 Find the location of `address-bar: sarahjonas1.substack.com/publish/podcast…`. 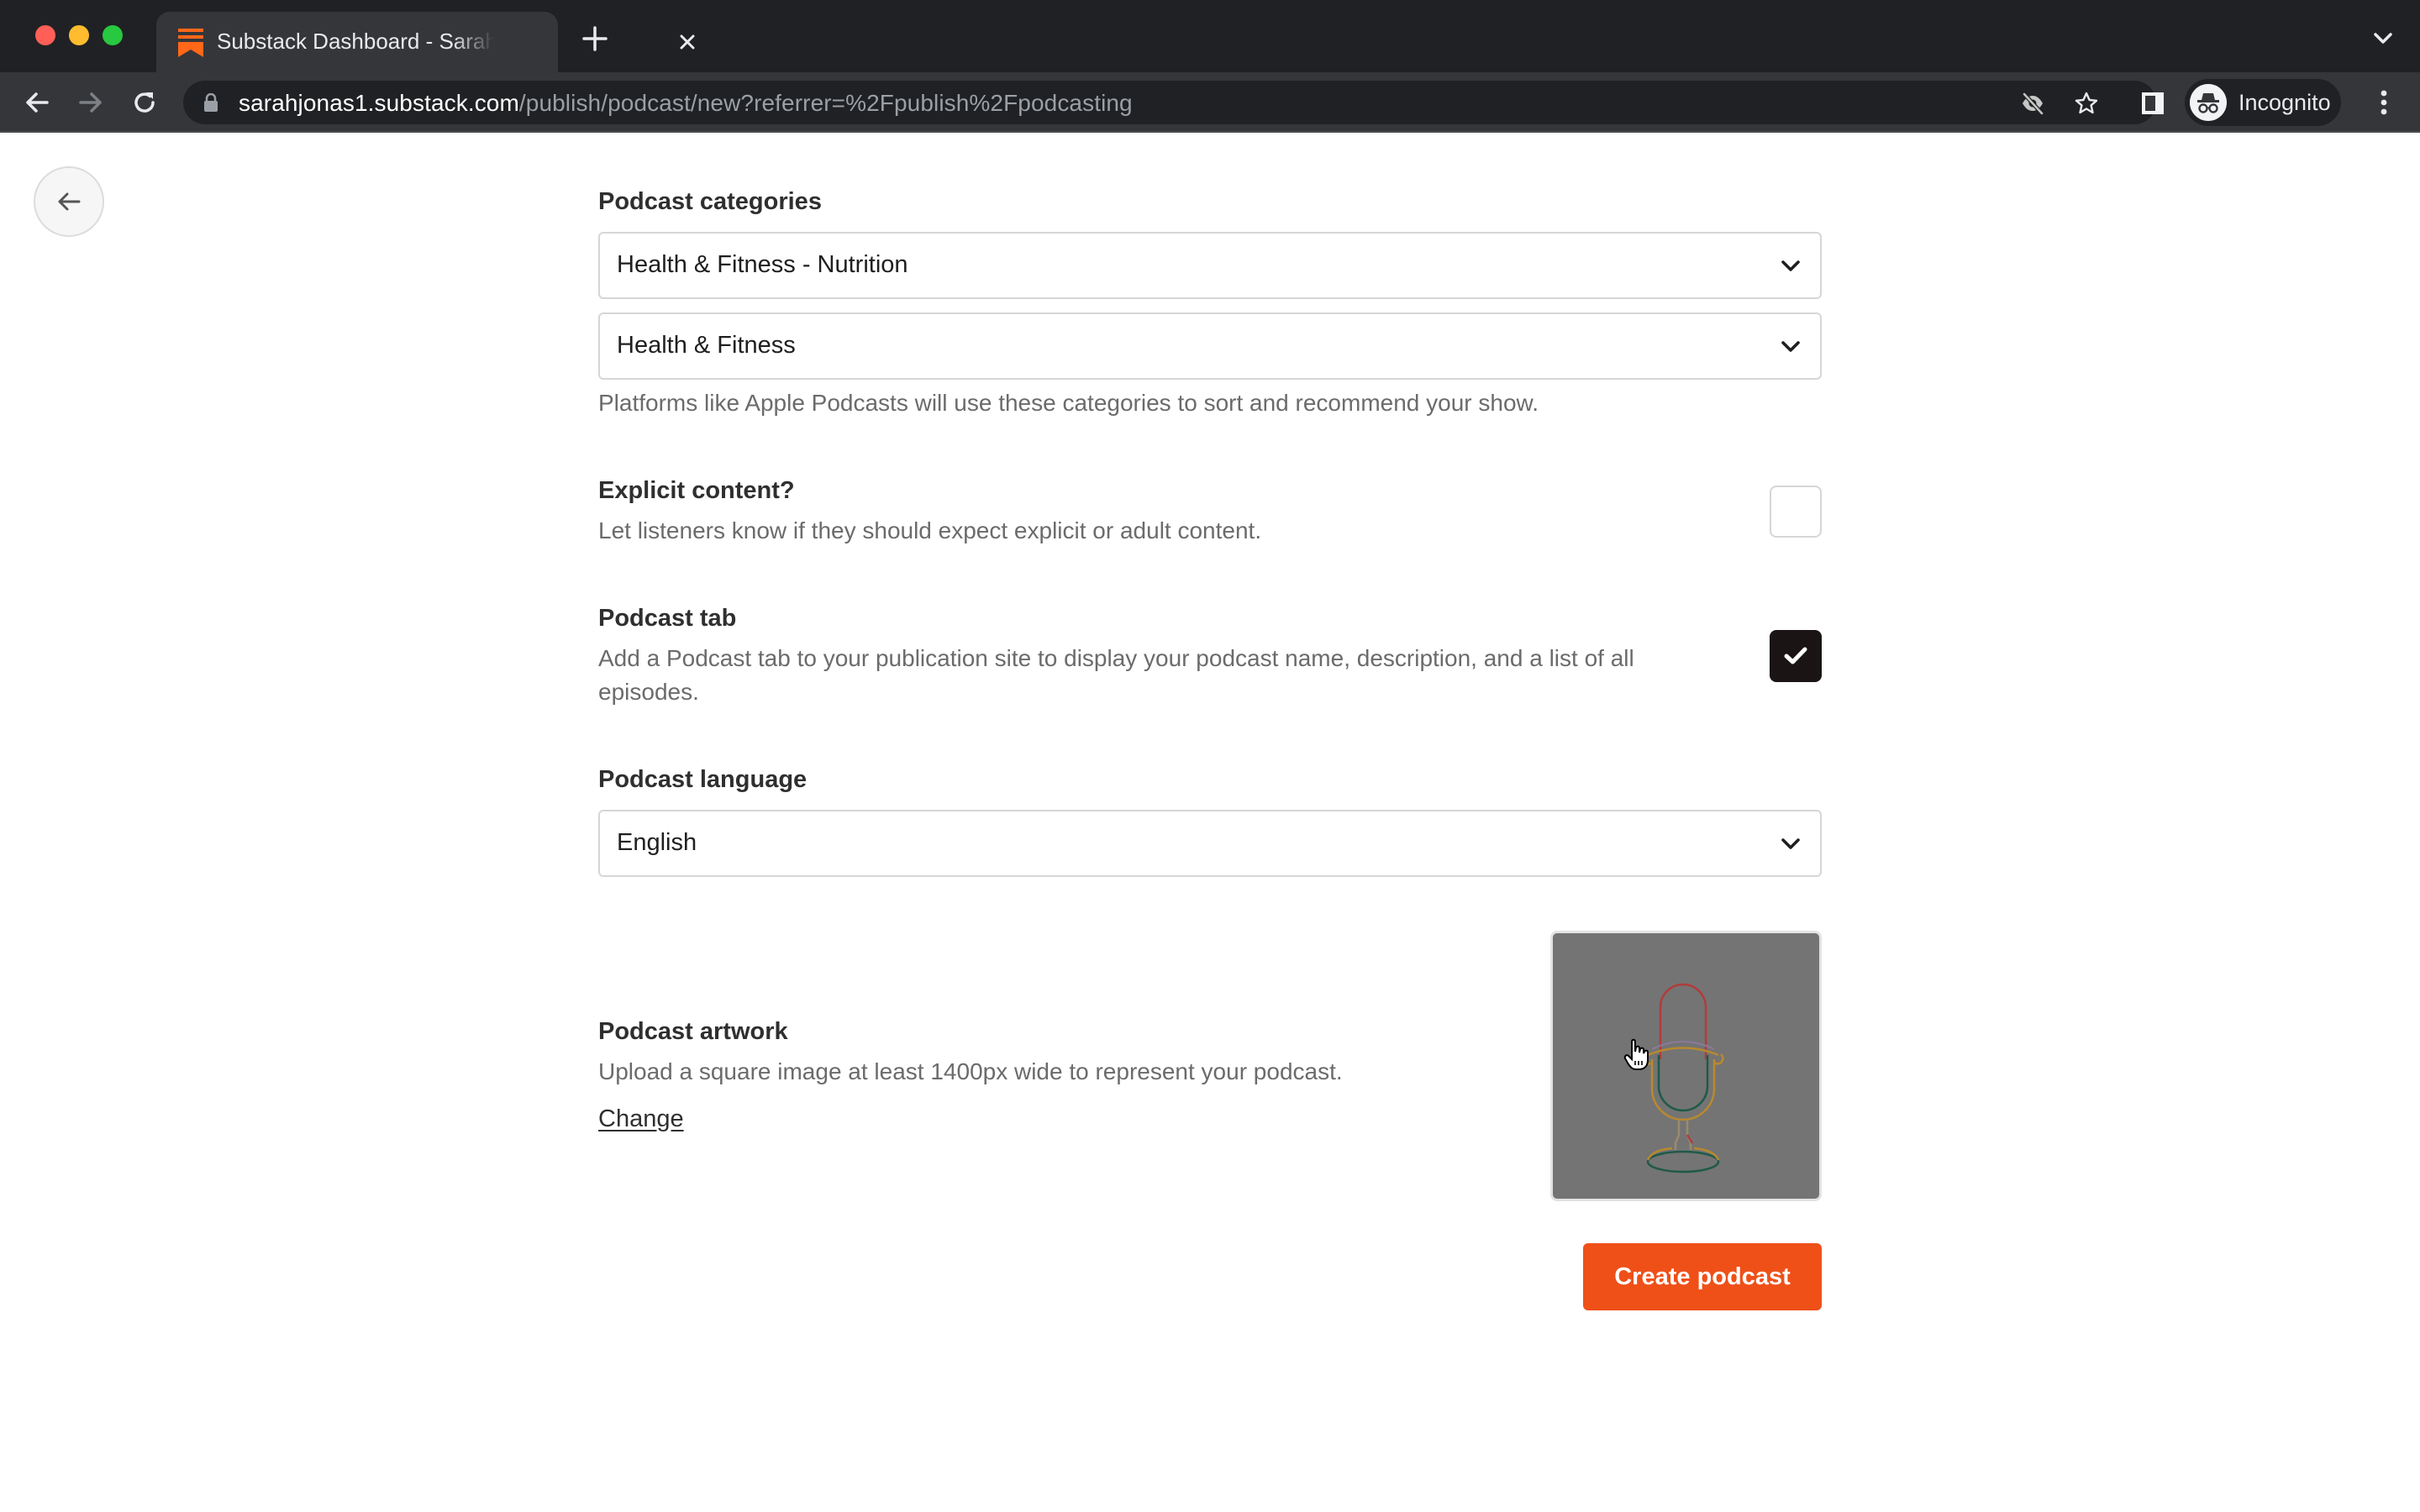

address-bar: sarahjonas1.substack.com/publish/podcast… is located at coordinates (1169, 102).